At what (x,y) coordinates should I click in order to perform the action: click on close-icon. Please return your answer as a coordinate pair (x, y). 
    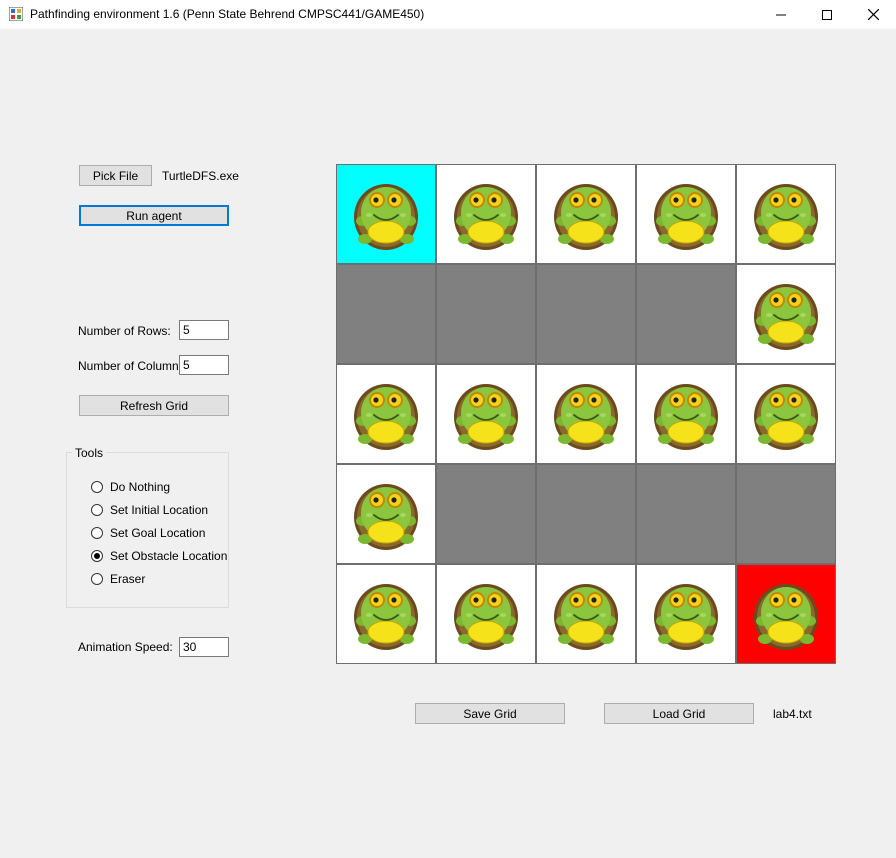
    Looking at the image, I should click on (873, 14).